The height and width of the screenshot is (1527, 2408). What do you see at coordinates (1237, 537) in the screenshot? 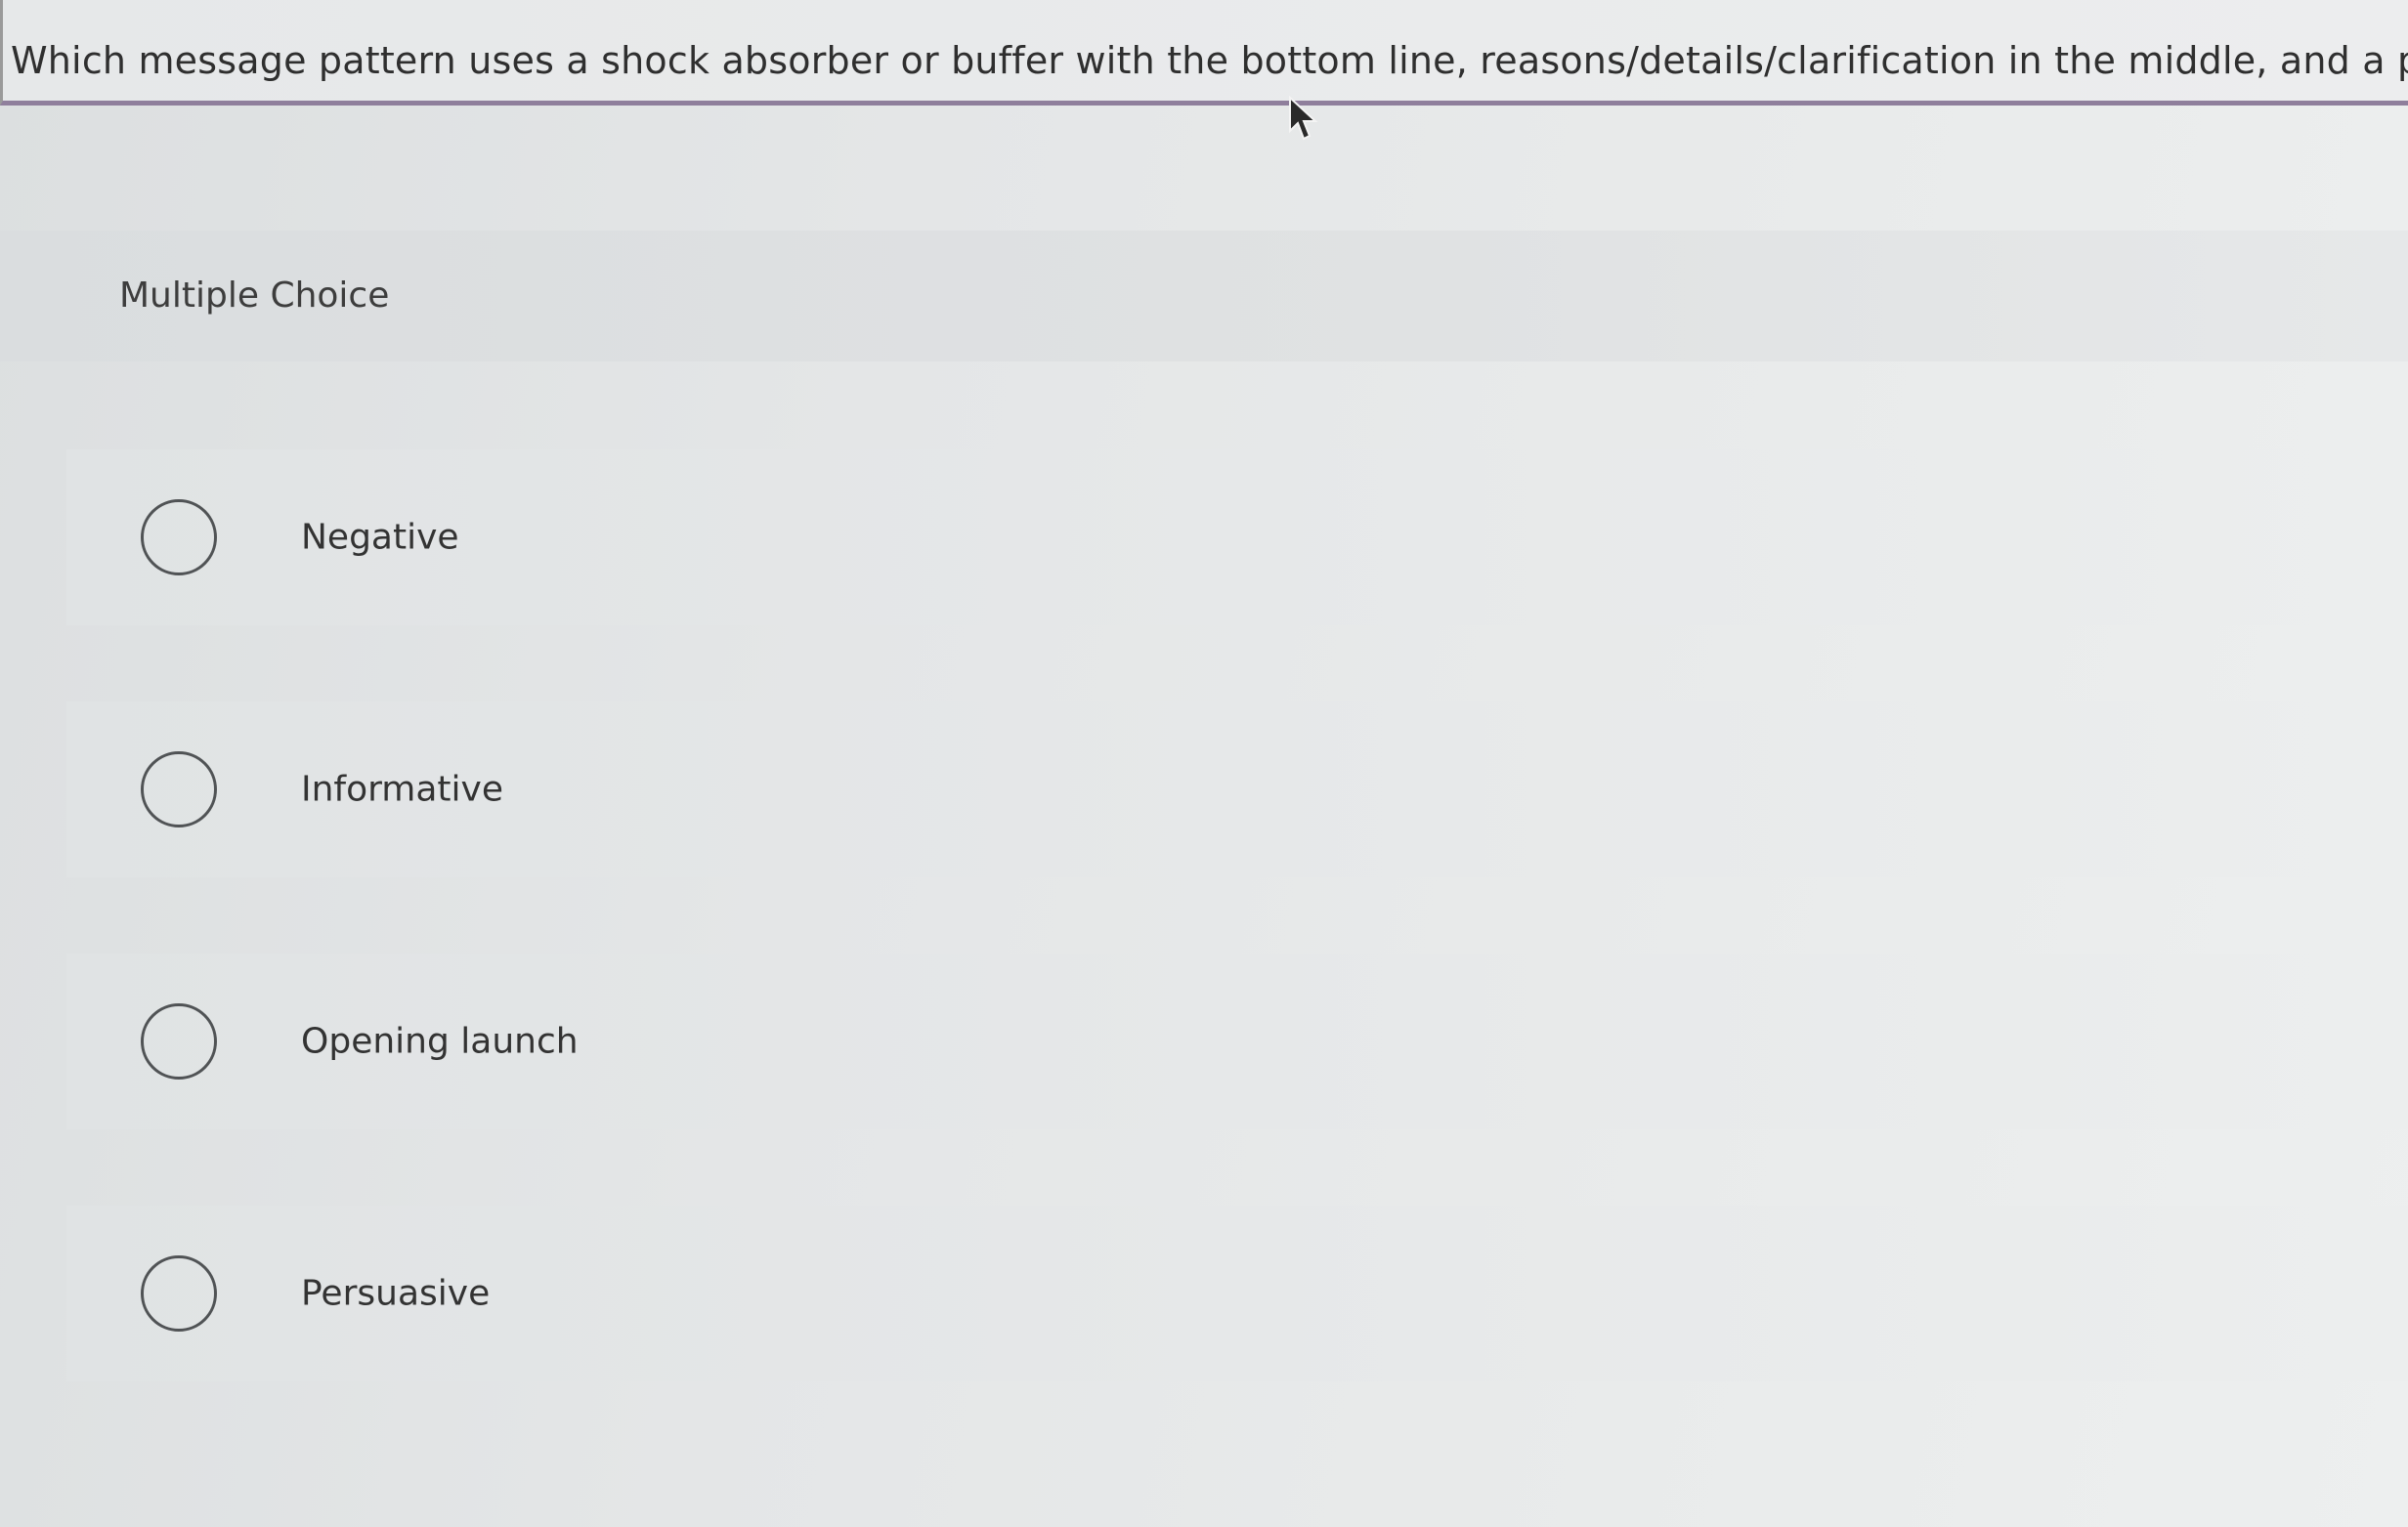
I see `answer-option-negative: Negative` at bounding box center [1237, 537].